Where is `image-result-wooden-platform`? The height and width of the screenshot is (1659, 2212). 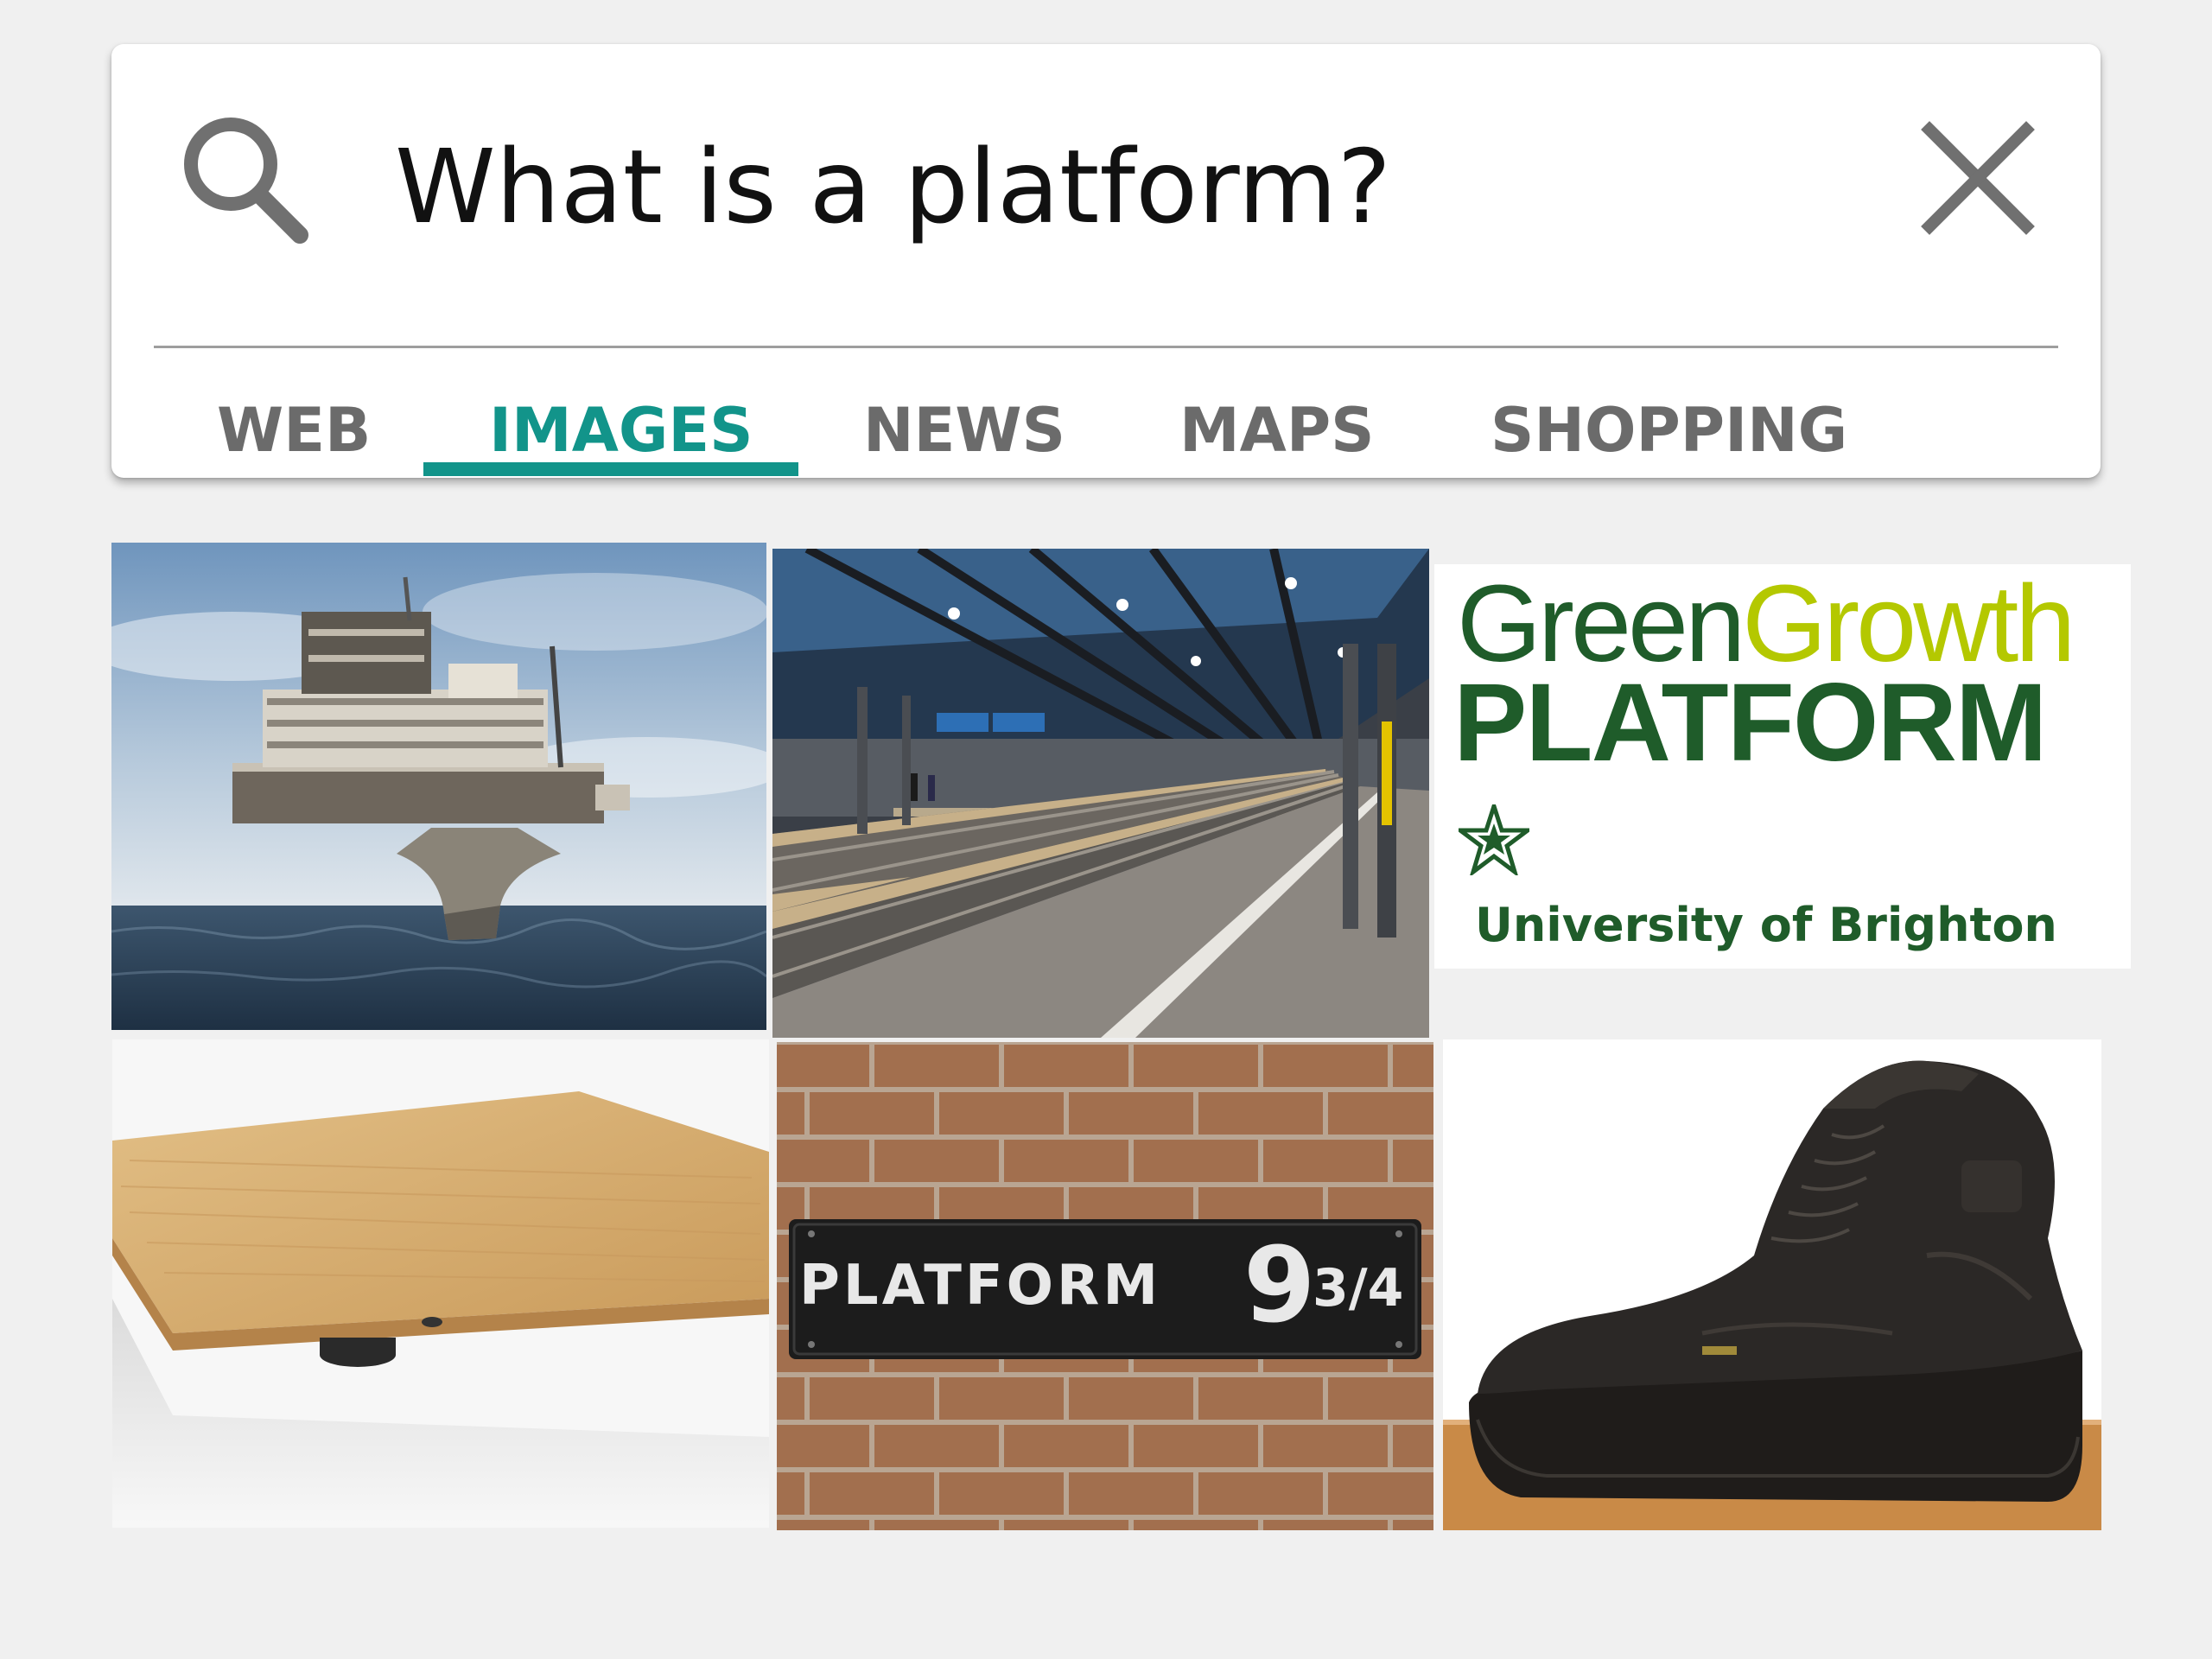
image-result-wooden-platform is located at coordinates (440, 1283).